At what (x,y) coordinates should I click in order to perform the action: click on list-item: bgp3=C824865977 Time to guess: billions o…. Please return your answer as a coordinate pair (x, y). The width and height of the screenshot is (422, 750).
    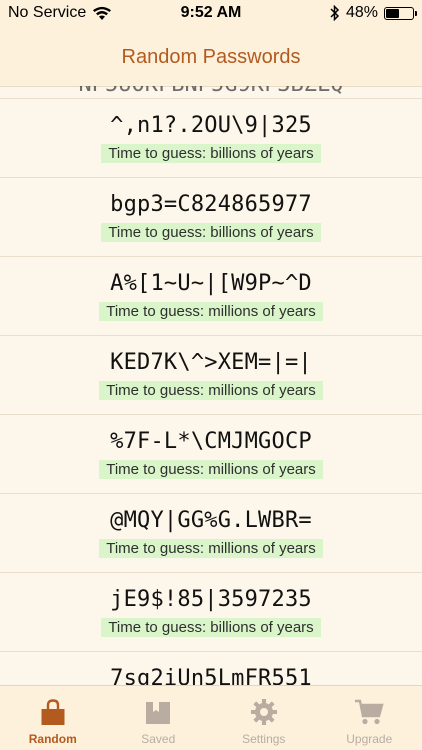
    Looking at the image, I should click on (211, 217).